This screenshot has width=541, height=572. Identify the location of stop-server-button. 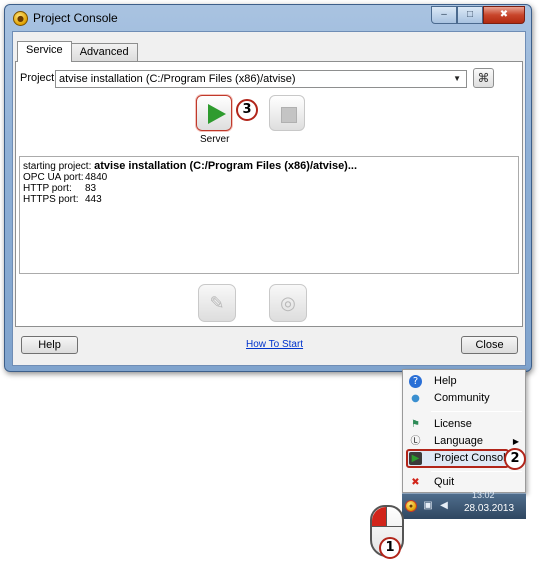
(287, 113).